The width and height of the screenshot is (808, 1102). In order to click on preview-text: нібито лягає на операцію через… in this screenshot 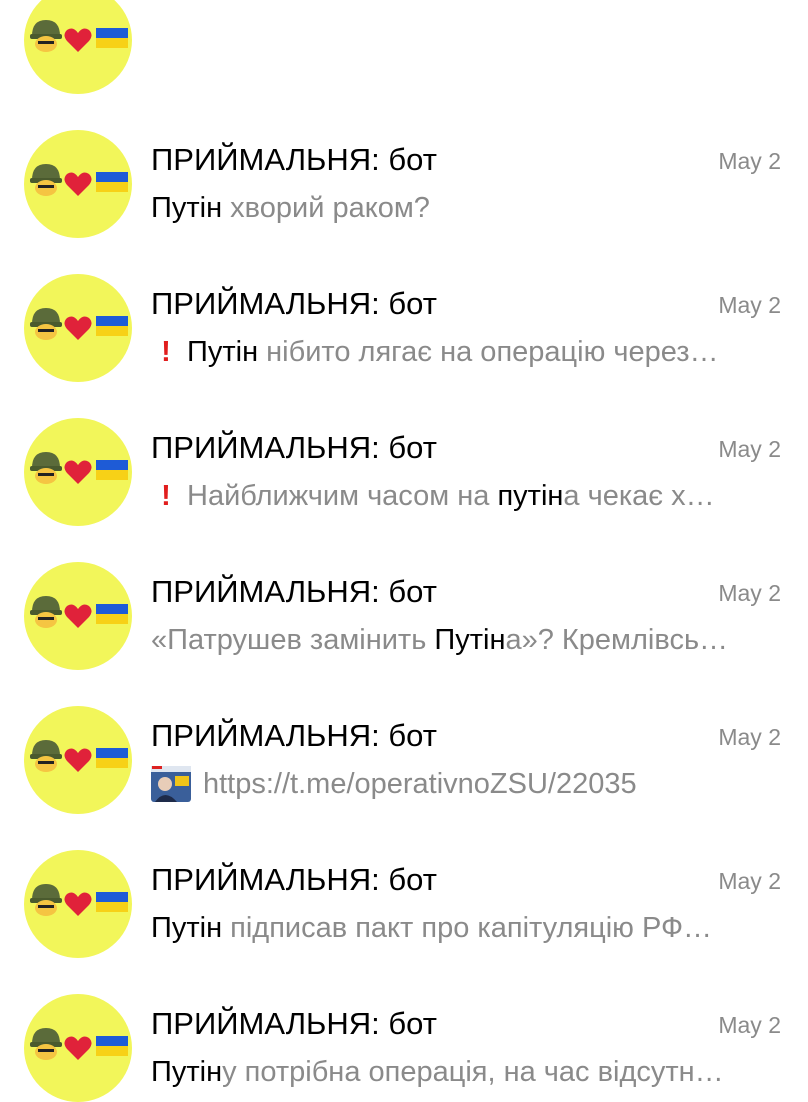, I will do `click(488, 352)`.